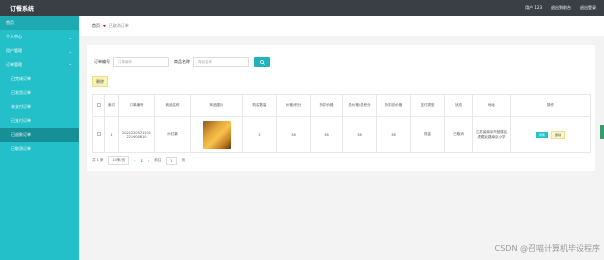 The height and width of the screenshot is (260, 604). What do you see at coordinates (561, 8) in the screenshot?
I see `back-to-front-link: 退出到前台` at bounding box center [561, 8].